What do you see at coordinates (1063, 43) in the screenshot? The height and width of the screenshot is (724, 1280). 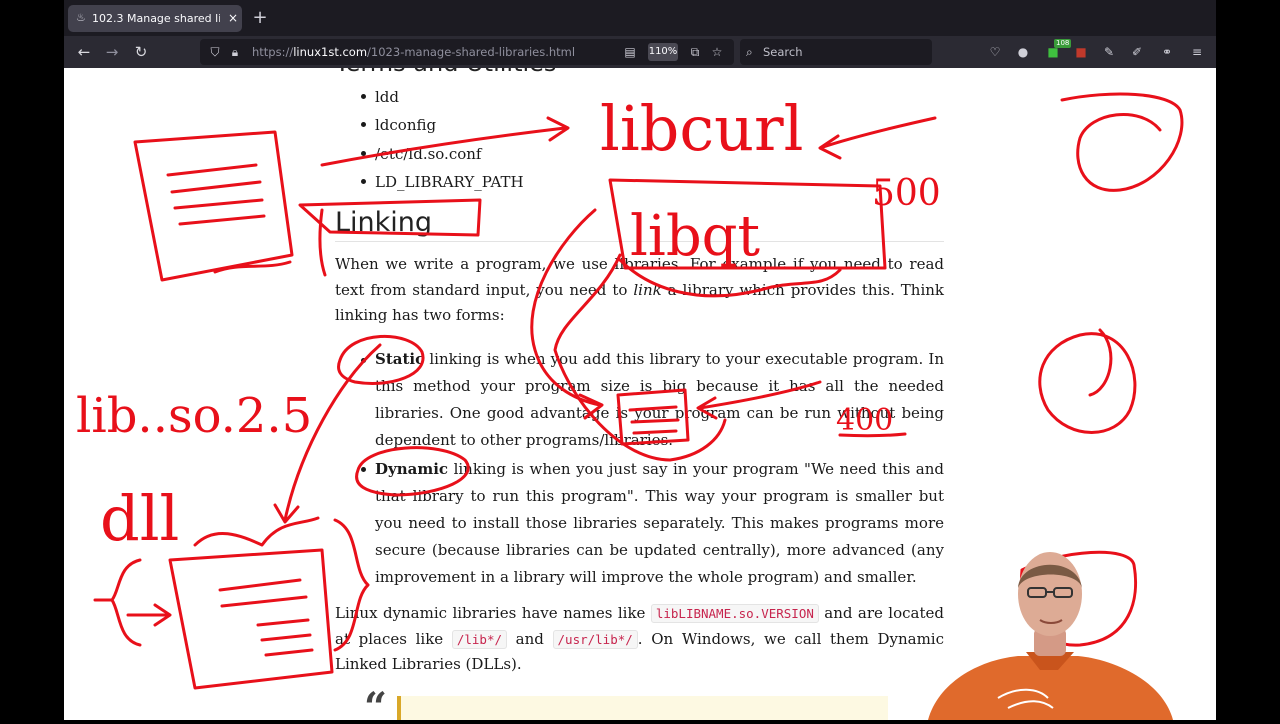 I see `extension-badge: 108` at bounding box center [1063, 43].